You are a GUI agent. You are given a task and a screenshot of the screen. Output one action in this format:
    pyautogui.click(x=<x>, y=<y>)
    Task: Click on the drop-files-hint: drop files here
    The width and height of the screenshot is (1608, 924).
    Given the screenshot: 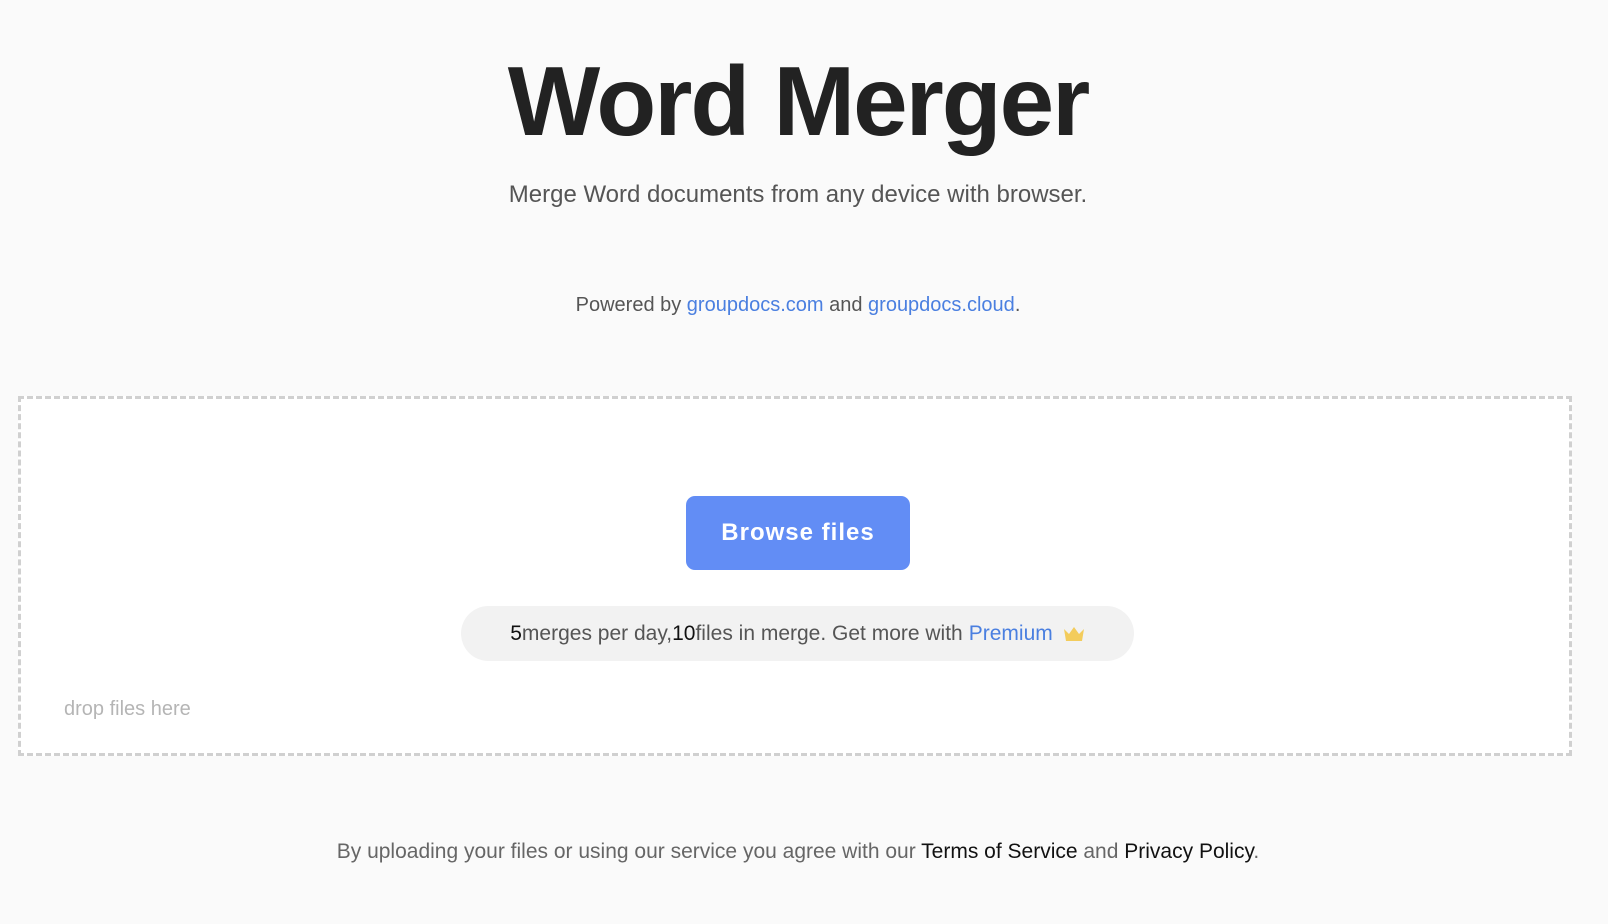 What is the action you would take?
    pyautogui.click(x=127, y=709)
    